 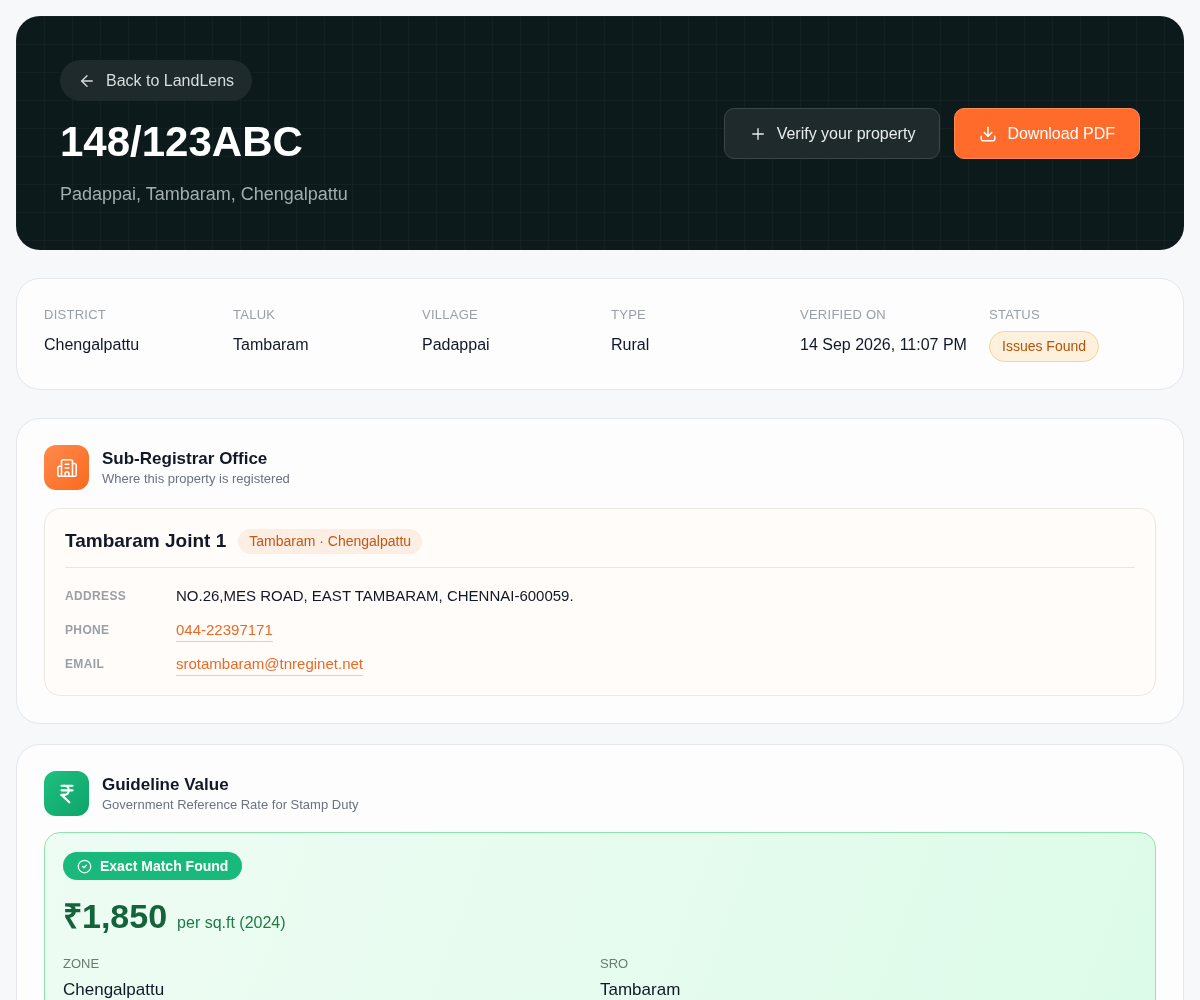 I want to click on detail-label: ADDRESS, so click(x=96, y=596).